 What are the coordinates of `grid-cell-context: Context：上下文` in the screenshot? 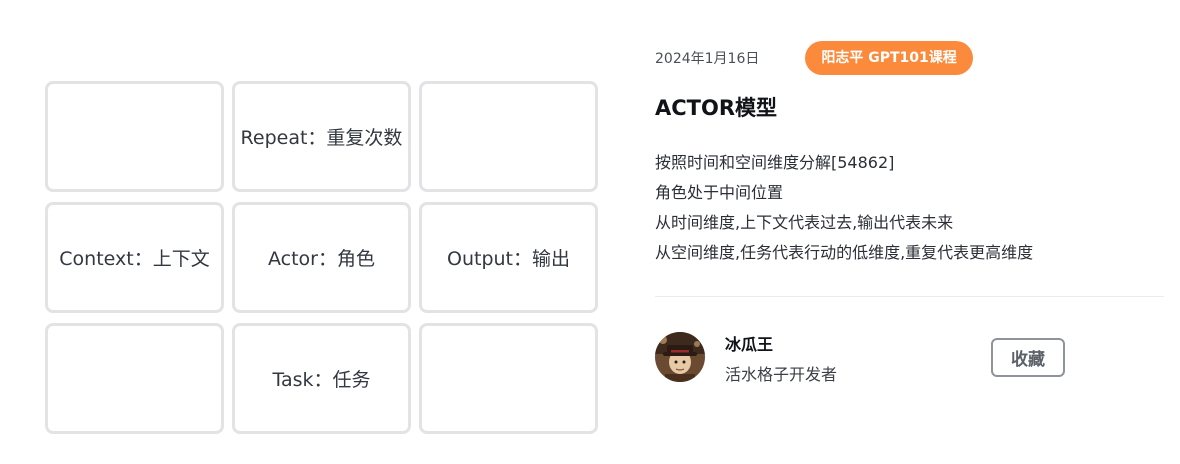 It's located at (134, 257).